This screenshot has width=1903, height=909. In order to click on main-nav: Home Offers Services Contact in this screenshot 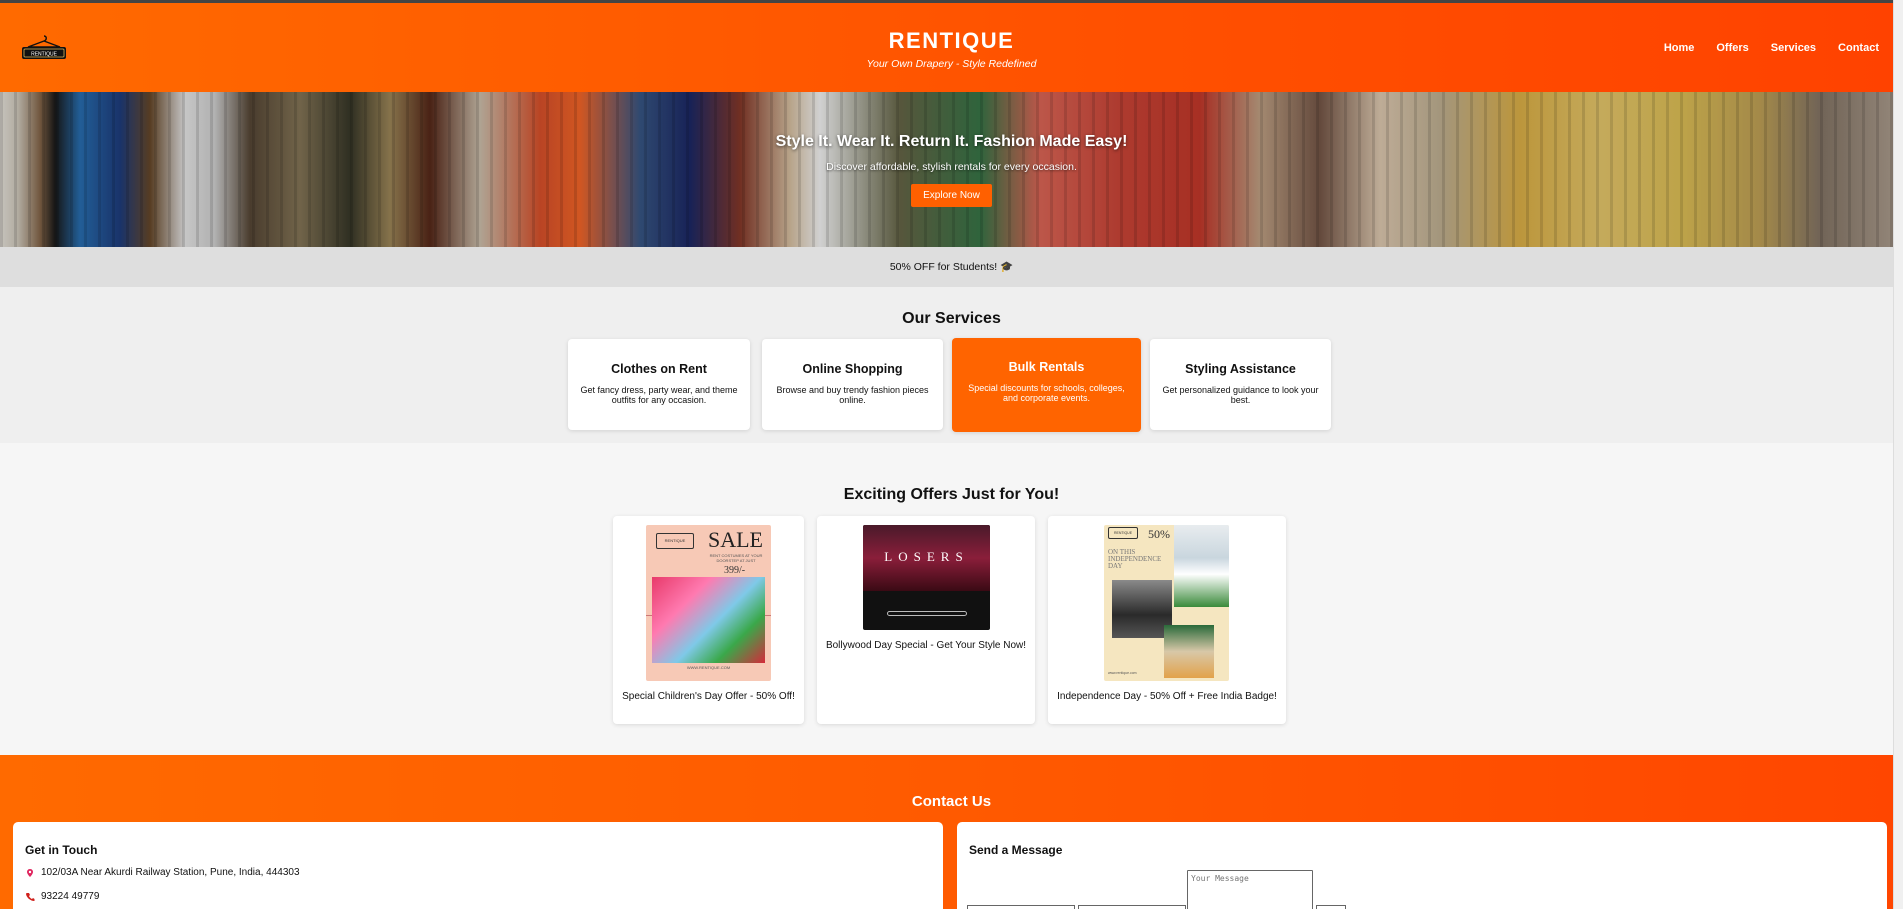, I will do `click(1771, 48)`.